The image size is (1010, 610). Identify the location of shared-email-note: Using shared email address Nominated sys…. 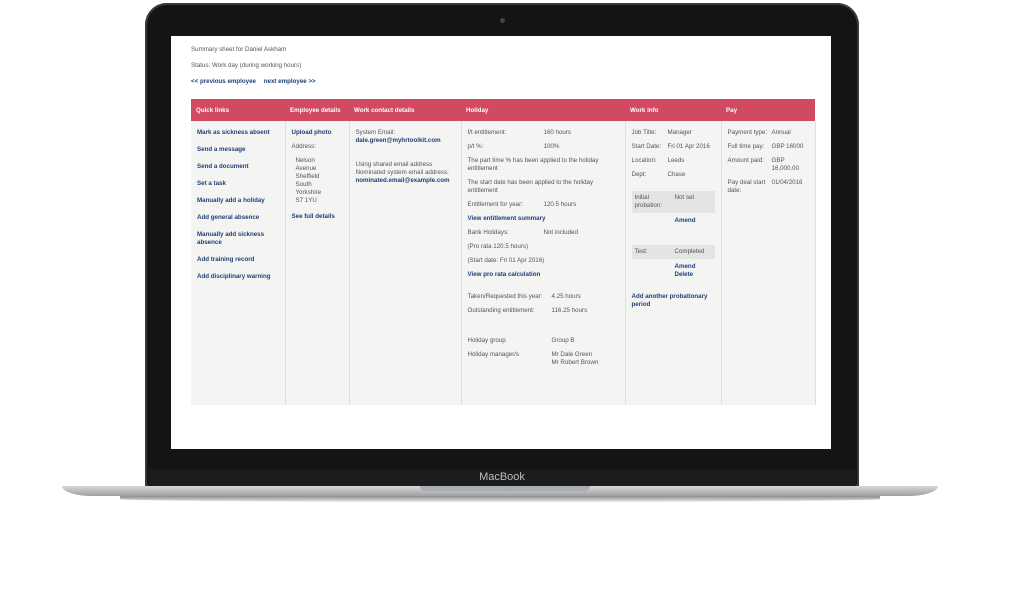
(402, 168).